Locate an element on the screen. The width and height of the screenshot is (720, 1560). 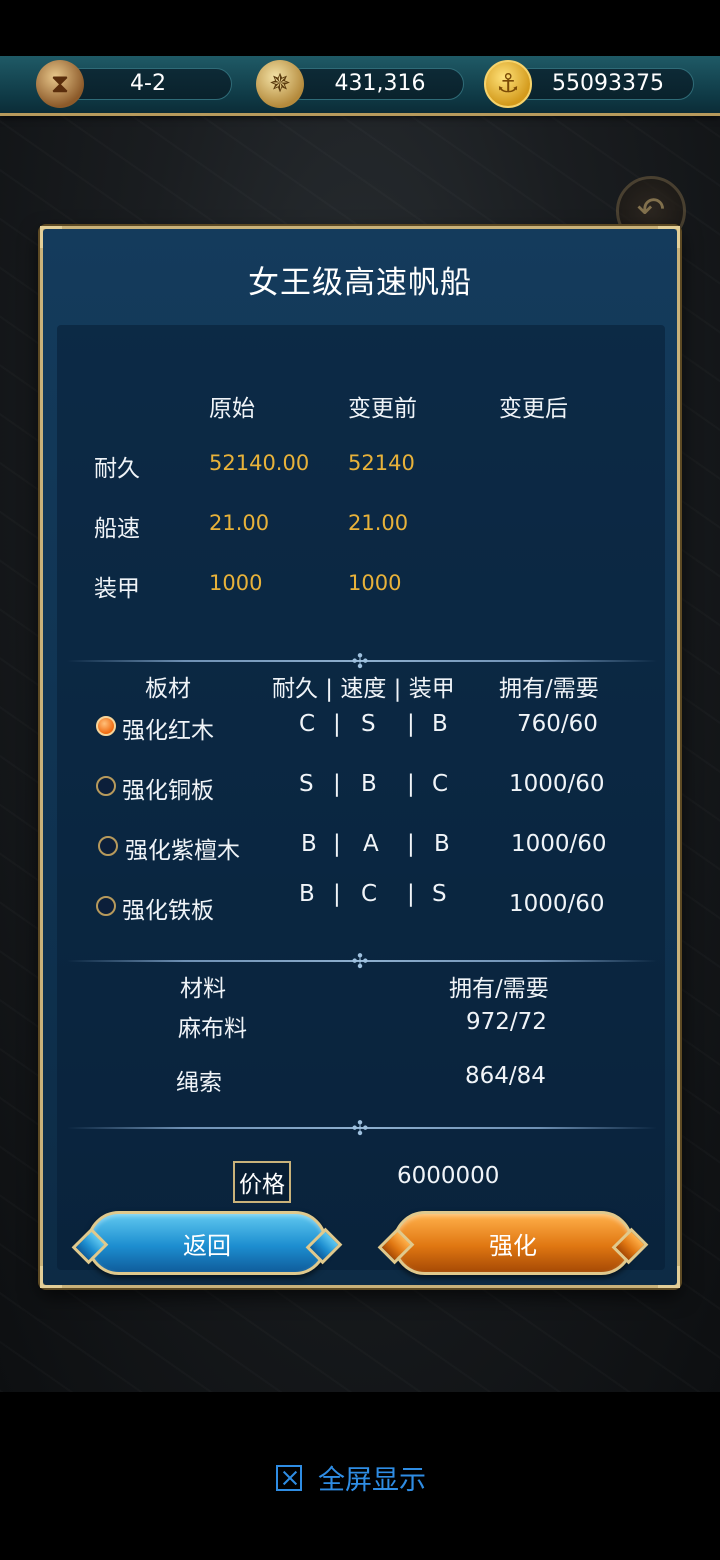
board-name: 强化铜板 is located at coordinates (168, 791).